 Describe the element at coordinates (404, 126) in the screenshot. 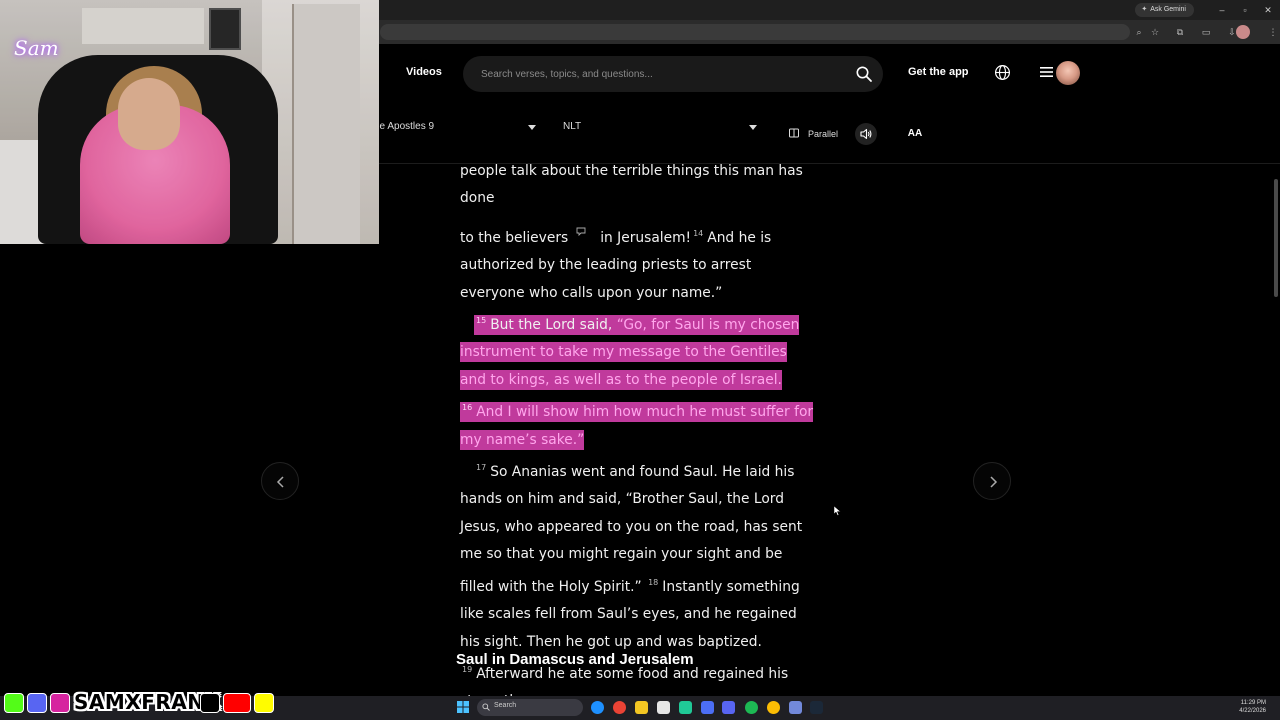

I see `book-chapter-label: he Apostles 9` at that location.